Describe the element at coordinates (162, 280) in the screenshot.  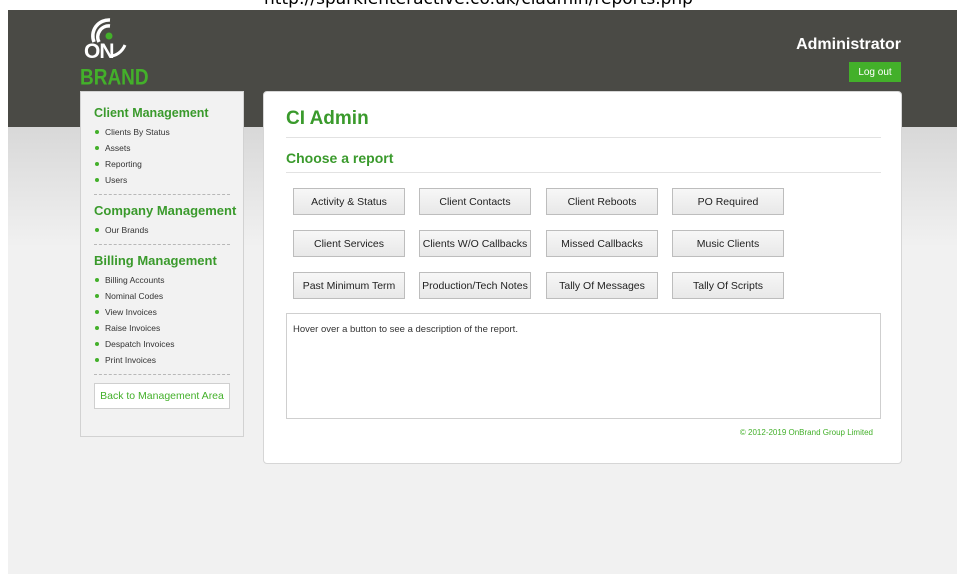
I see `sidebar-item-billing-accounts: Billing Accounts` at that location.